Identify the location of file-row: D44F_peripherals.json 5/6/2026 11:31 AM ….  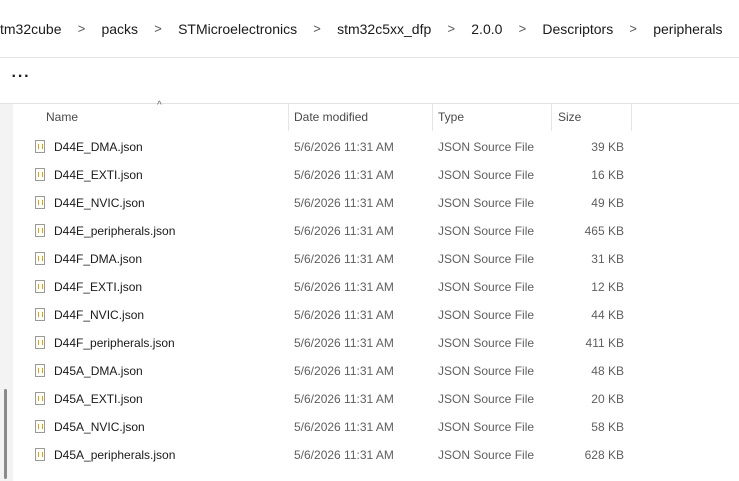
(385, 343).